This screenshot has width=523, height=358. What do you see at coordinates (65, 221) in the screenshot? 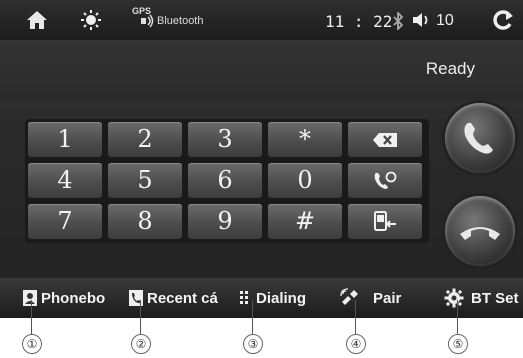
I see `key-7: 7` at bounding box center [65, 221].